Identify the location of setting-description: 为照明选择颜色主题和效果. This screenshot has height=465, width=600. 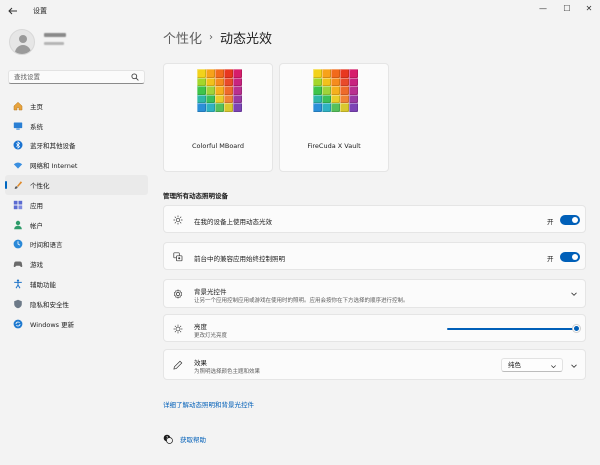
(227, 372).